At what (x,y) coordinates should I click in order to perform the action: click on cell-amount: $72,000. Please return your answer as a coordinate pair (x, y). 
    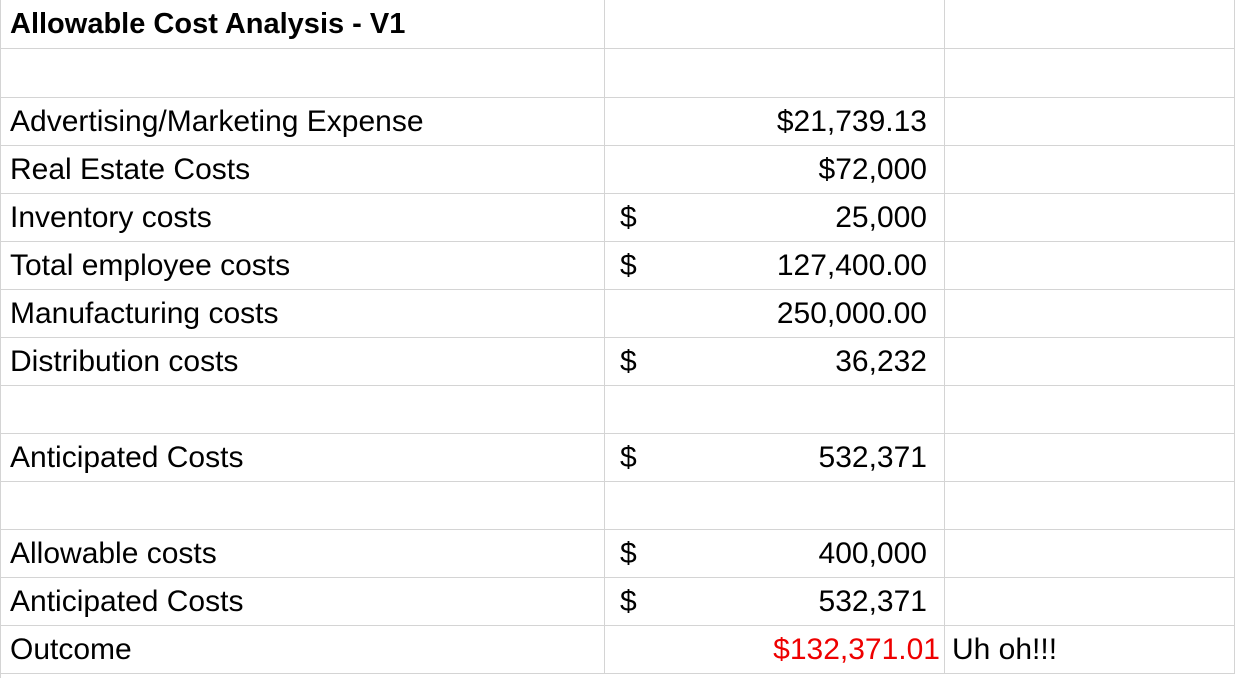
    Looking at the image, I should click on (775, 169).